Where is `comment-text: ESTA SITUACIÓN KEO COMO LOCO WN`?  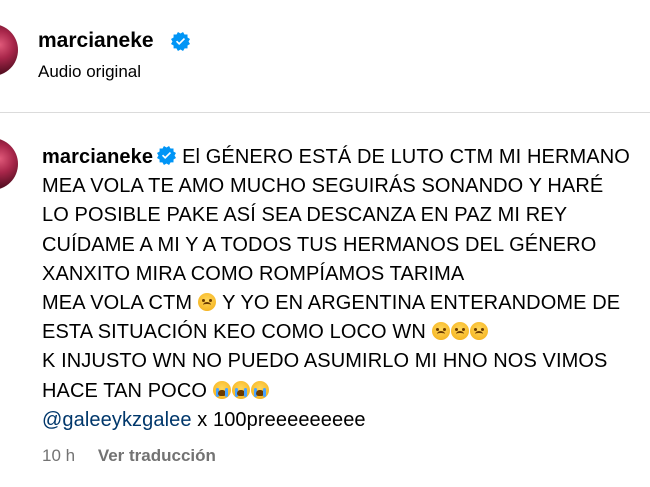 comment-text: ESTA SITUACIÓN KEO COMO LOCO WN is located at coordinates (234, 332).